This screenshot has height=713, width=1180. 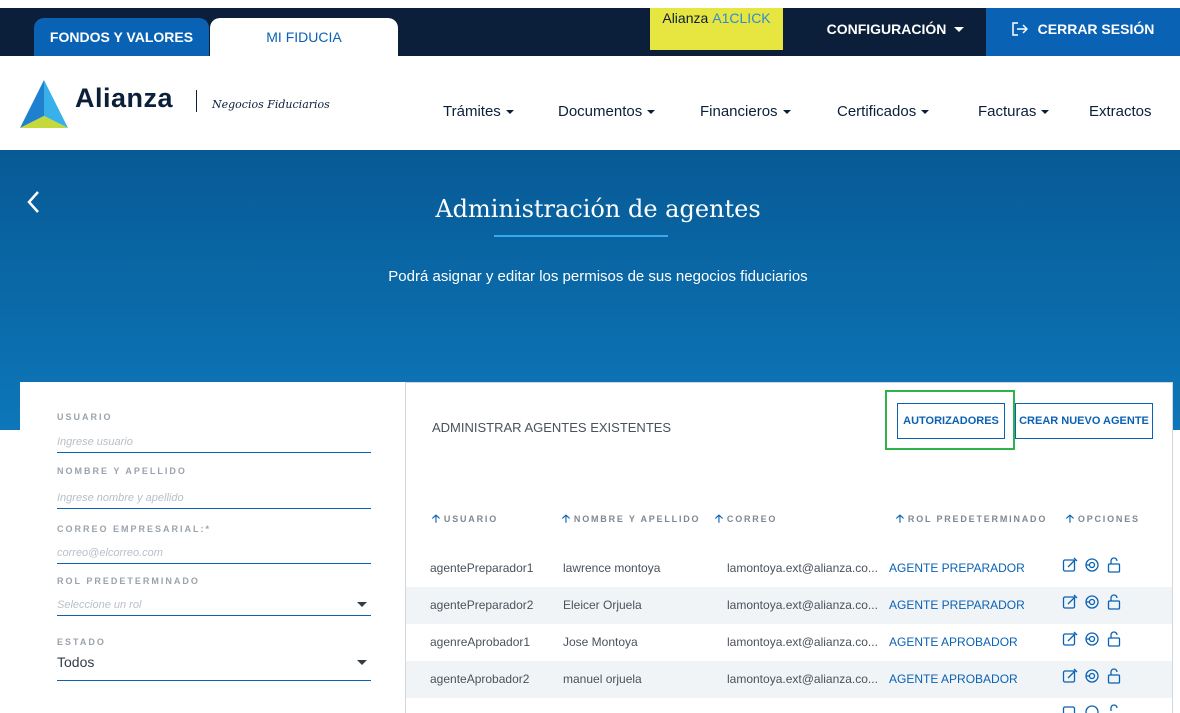 I want to click on column-header-opciones: 🡡 OPCIONES, so click(x=1103, y=519).